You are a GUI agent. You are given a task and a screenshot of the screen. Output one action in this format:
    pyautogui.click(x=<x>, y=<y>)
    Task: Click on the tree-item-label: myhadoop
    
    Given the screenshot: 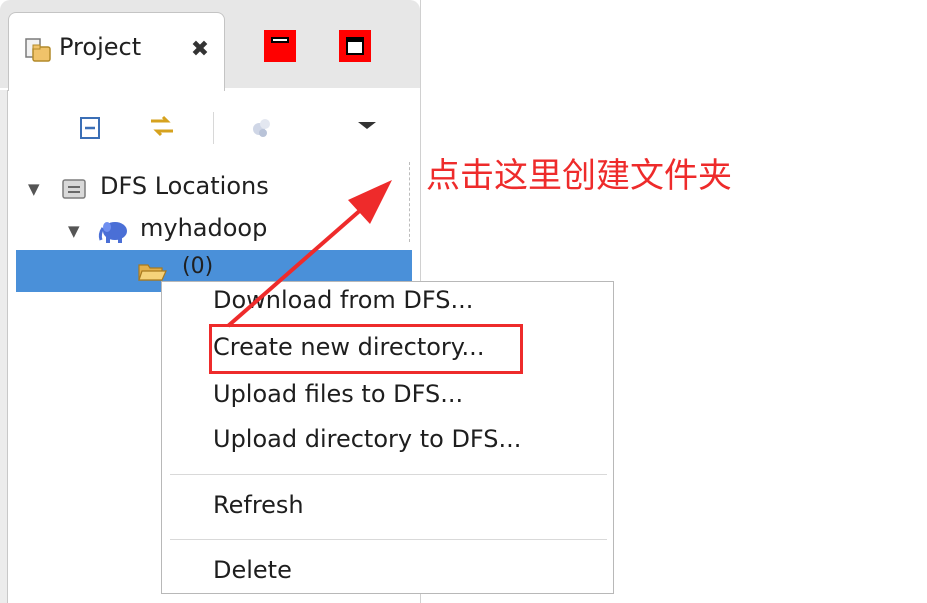 What is the action you would take?
    pyautogui.click(x=204, y=228)
    